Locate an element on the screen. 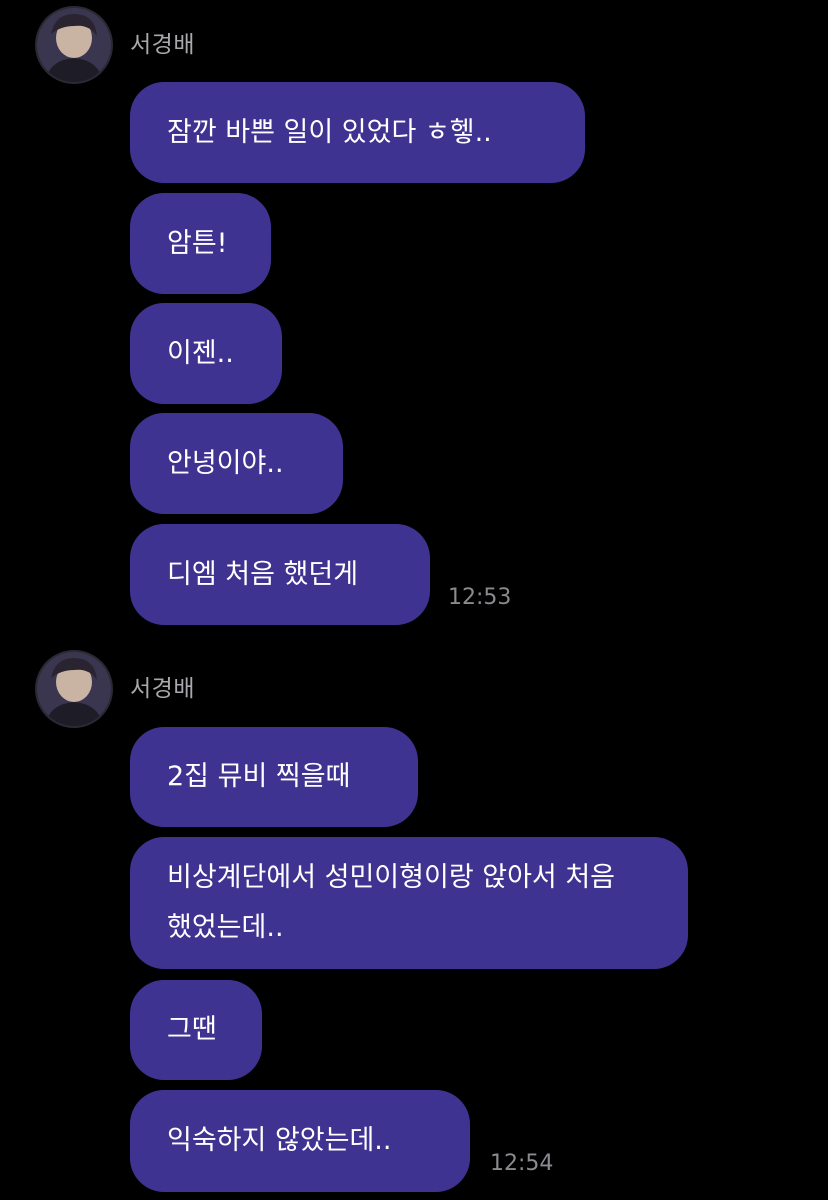 The image size is (828, 1200). message-bubble: 비상계단에서 성민이형이랑 앉아서 처음 했었는데.. is located at coordinates (409, 903).